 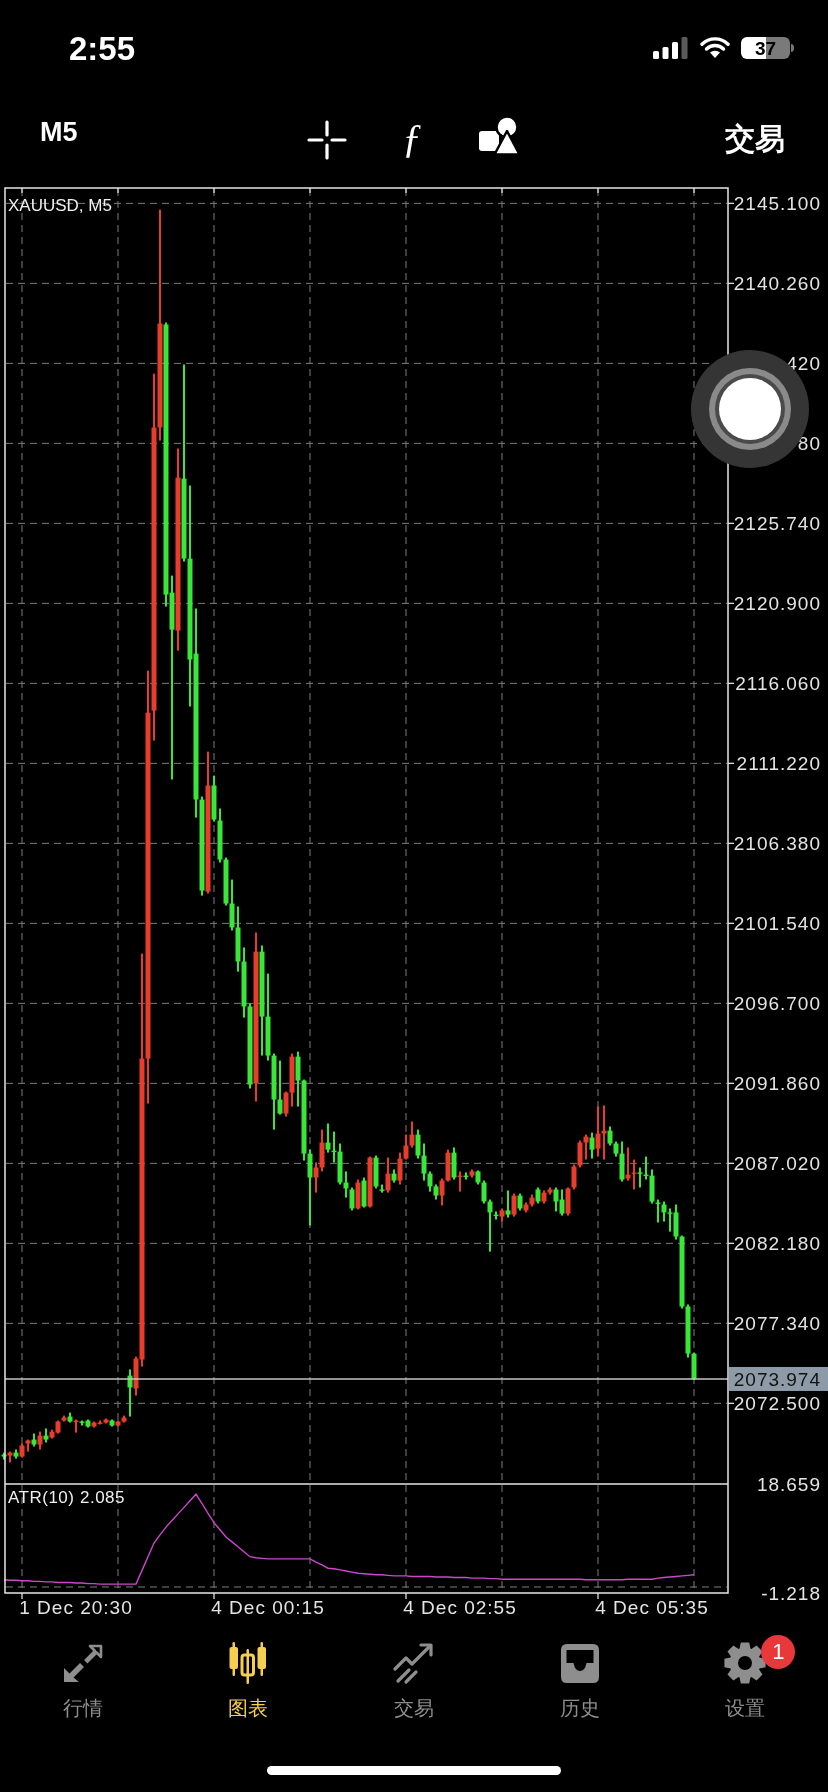 I want to click on tab-item: 图表, so click(x=248, y=1680).